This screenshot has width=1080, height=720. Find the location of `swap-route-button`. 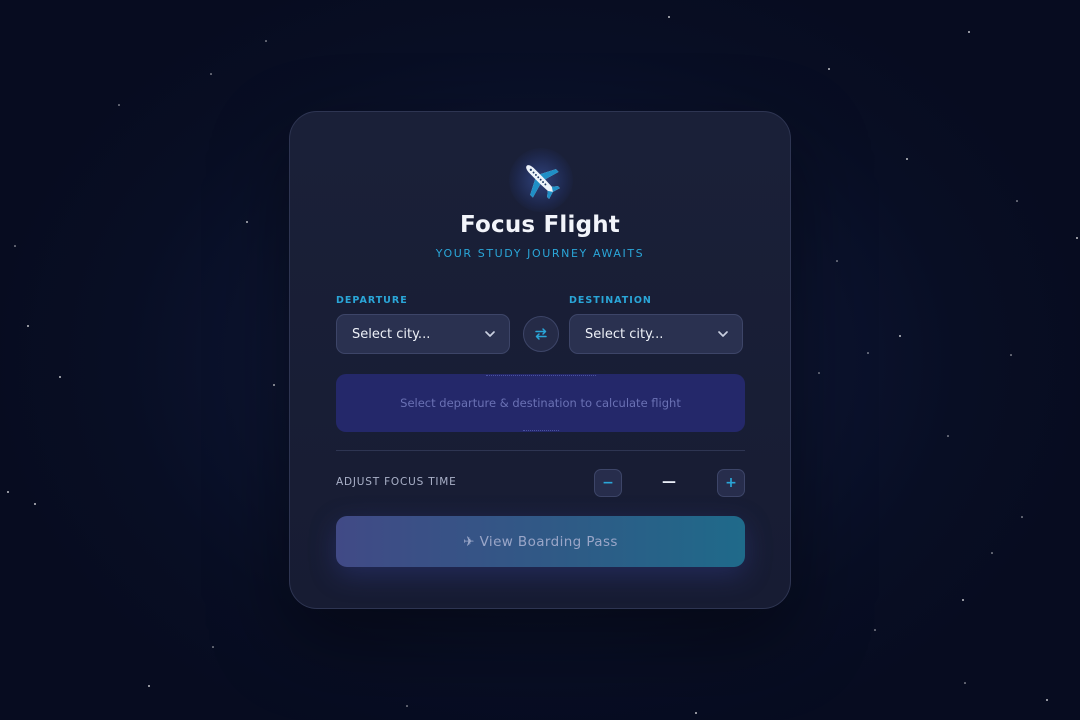

swap-route-button is located at coordinates (541, 334).